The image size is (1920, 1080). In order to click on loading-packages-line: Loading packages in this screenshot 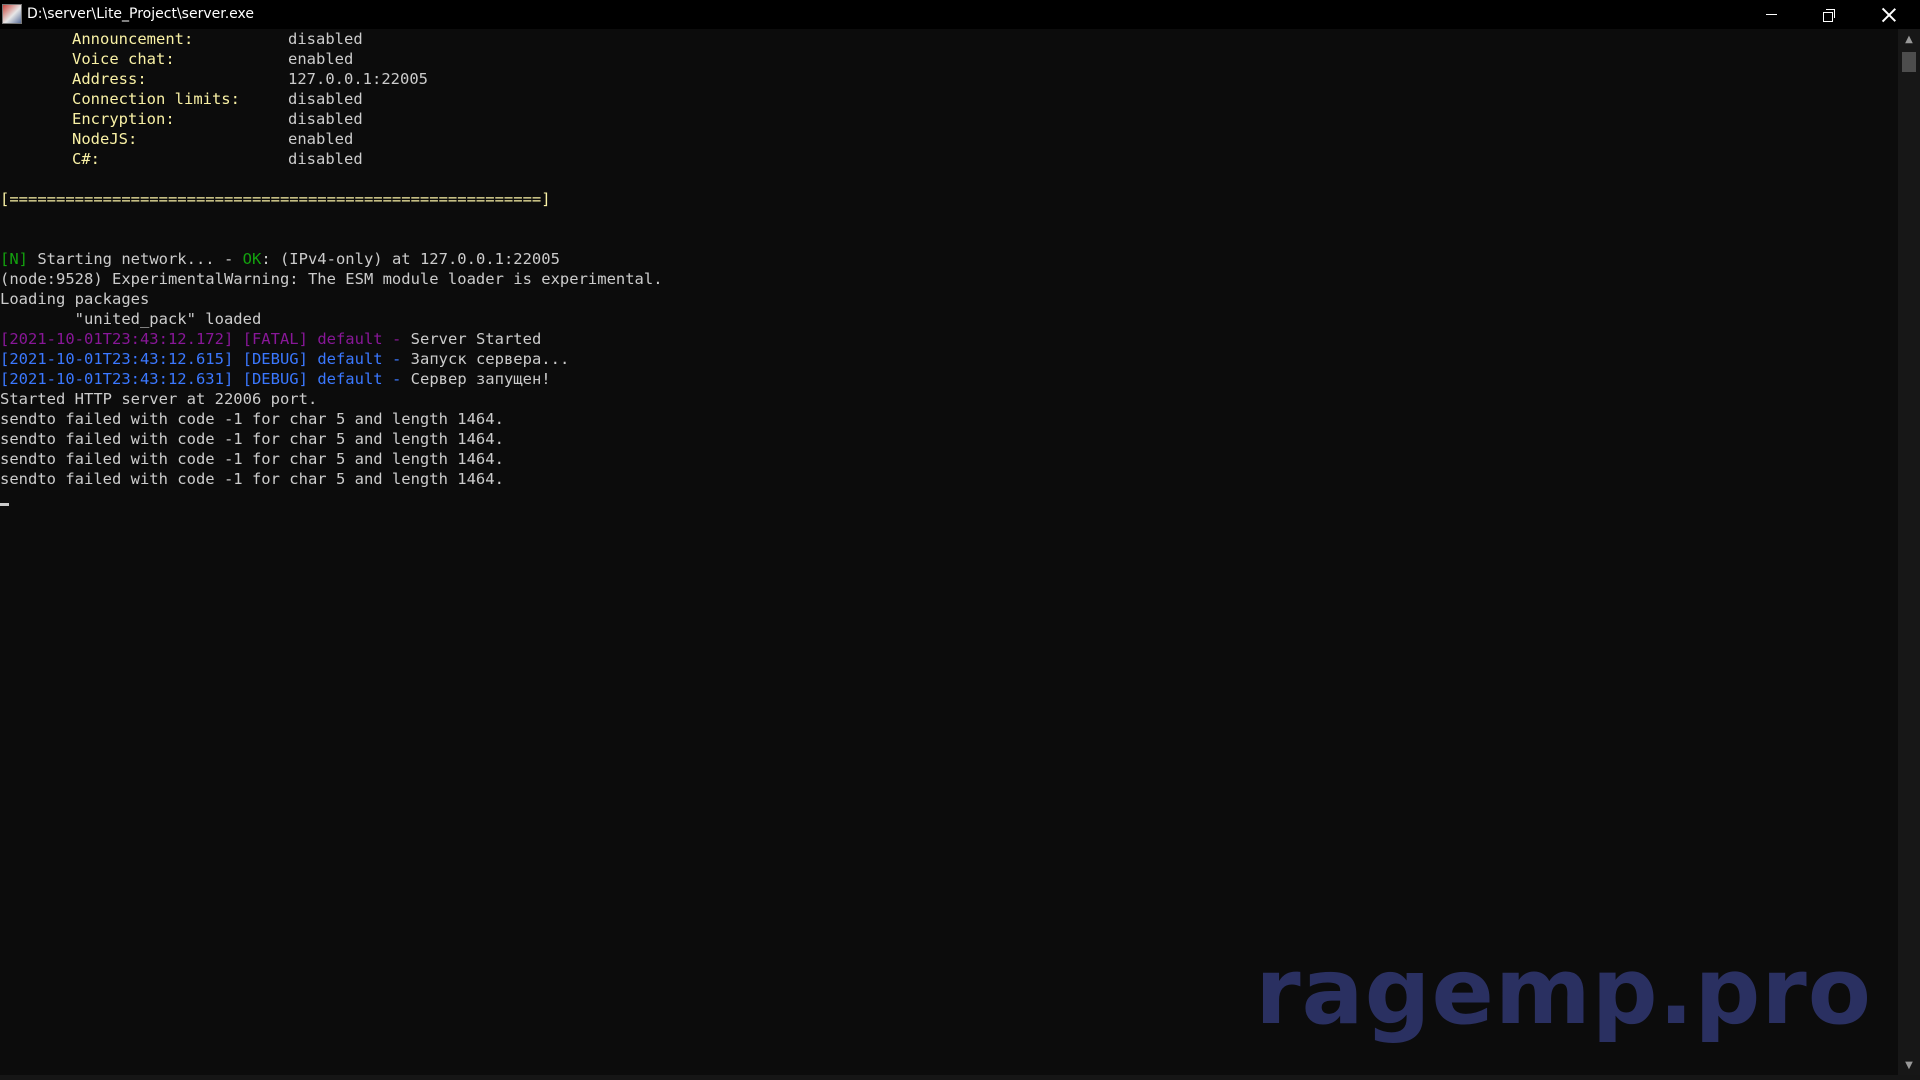, I will do `click(75, 299)`.